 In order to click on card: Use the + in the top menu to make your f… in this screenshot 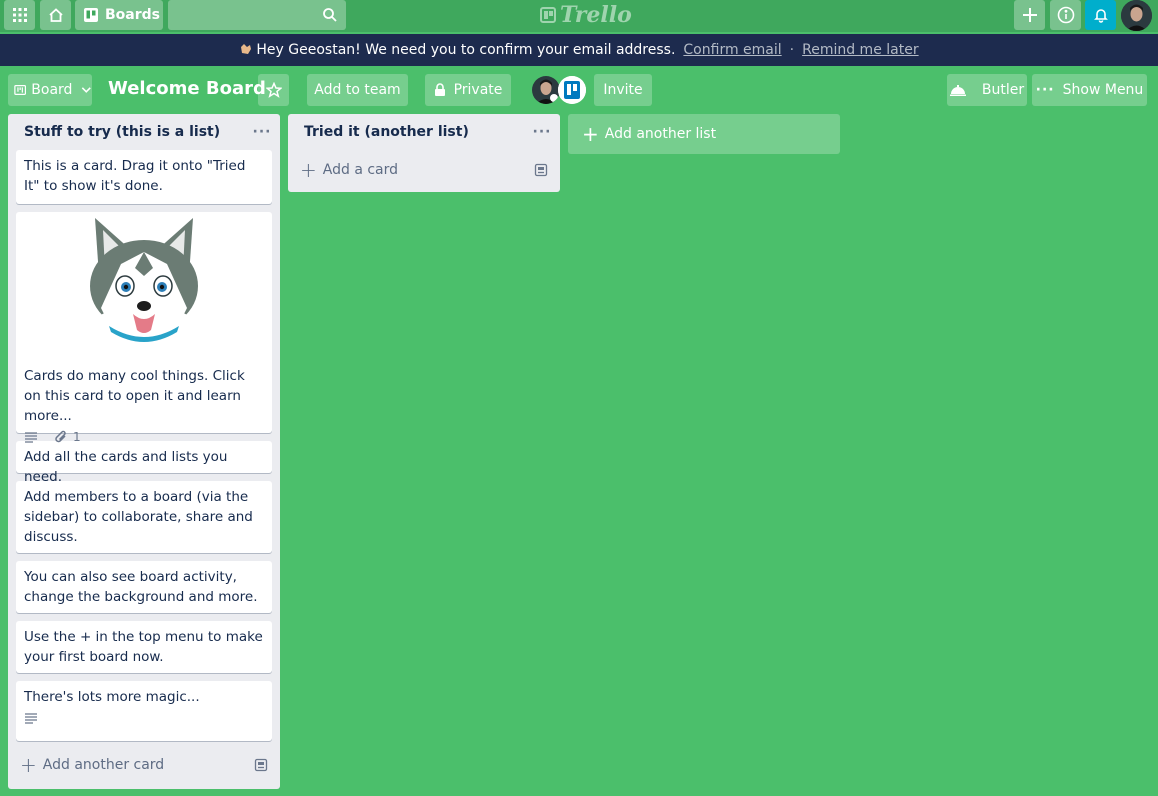, I will do `click(144, 647)`.